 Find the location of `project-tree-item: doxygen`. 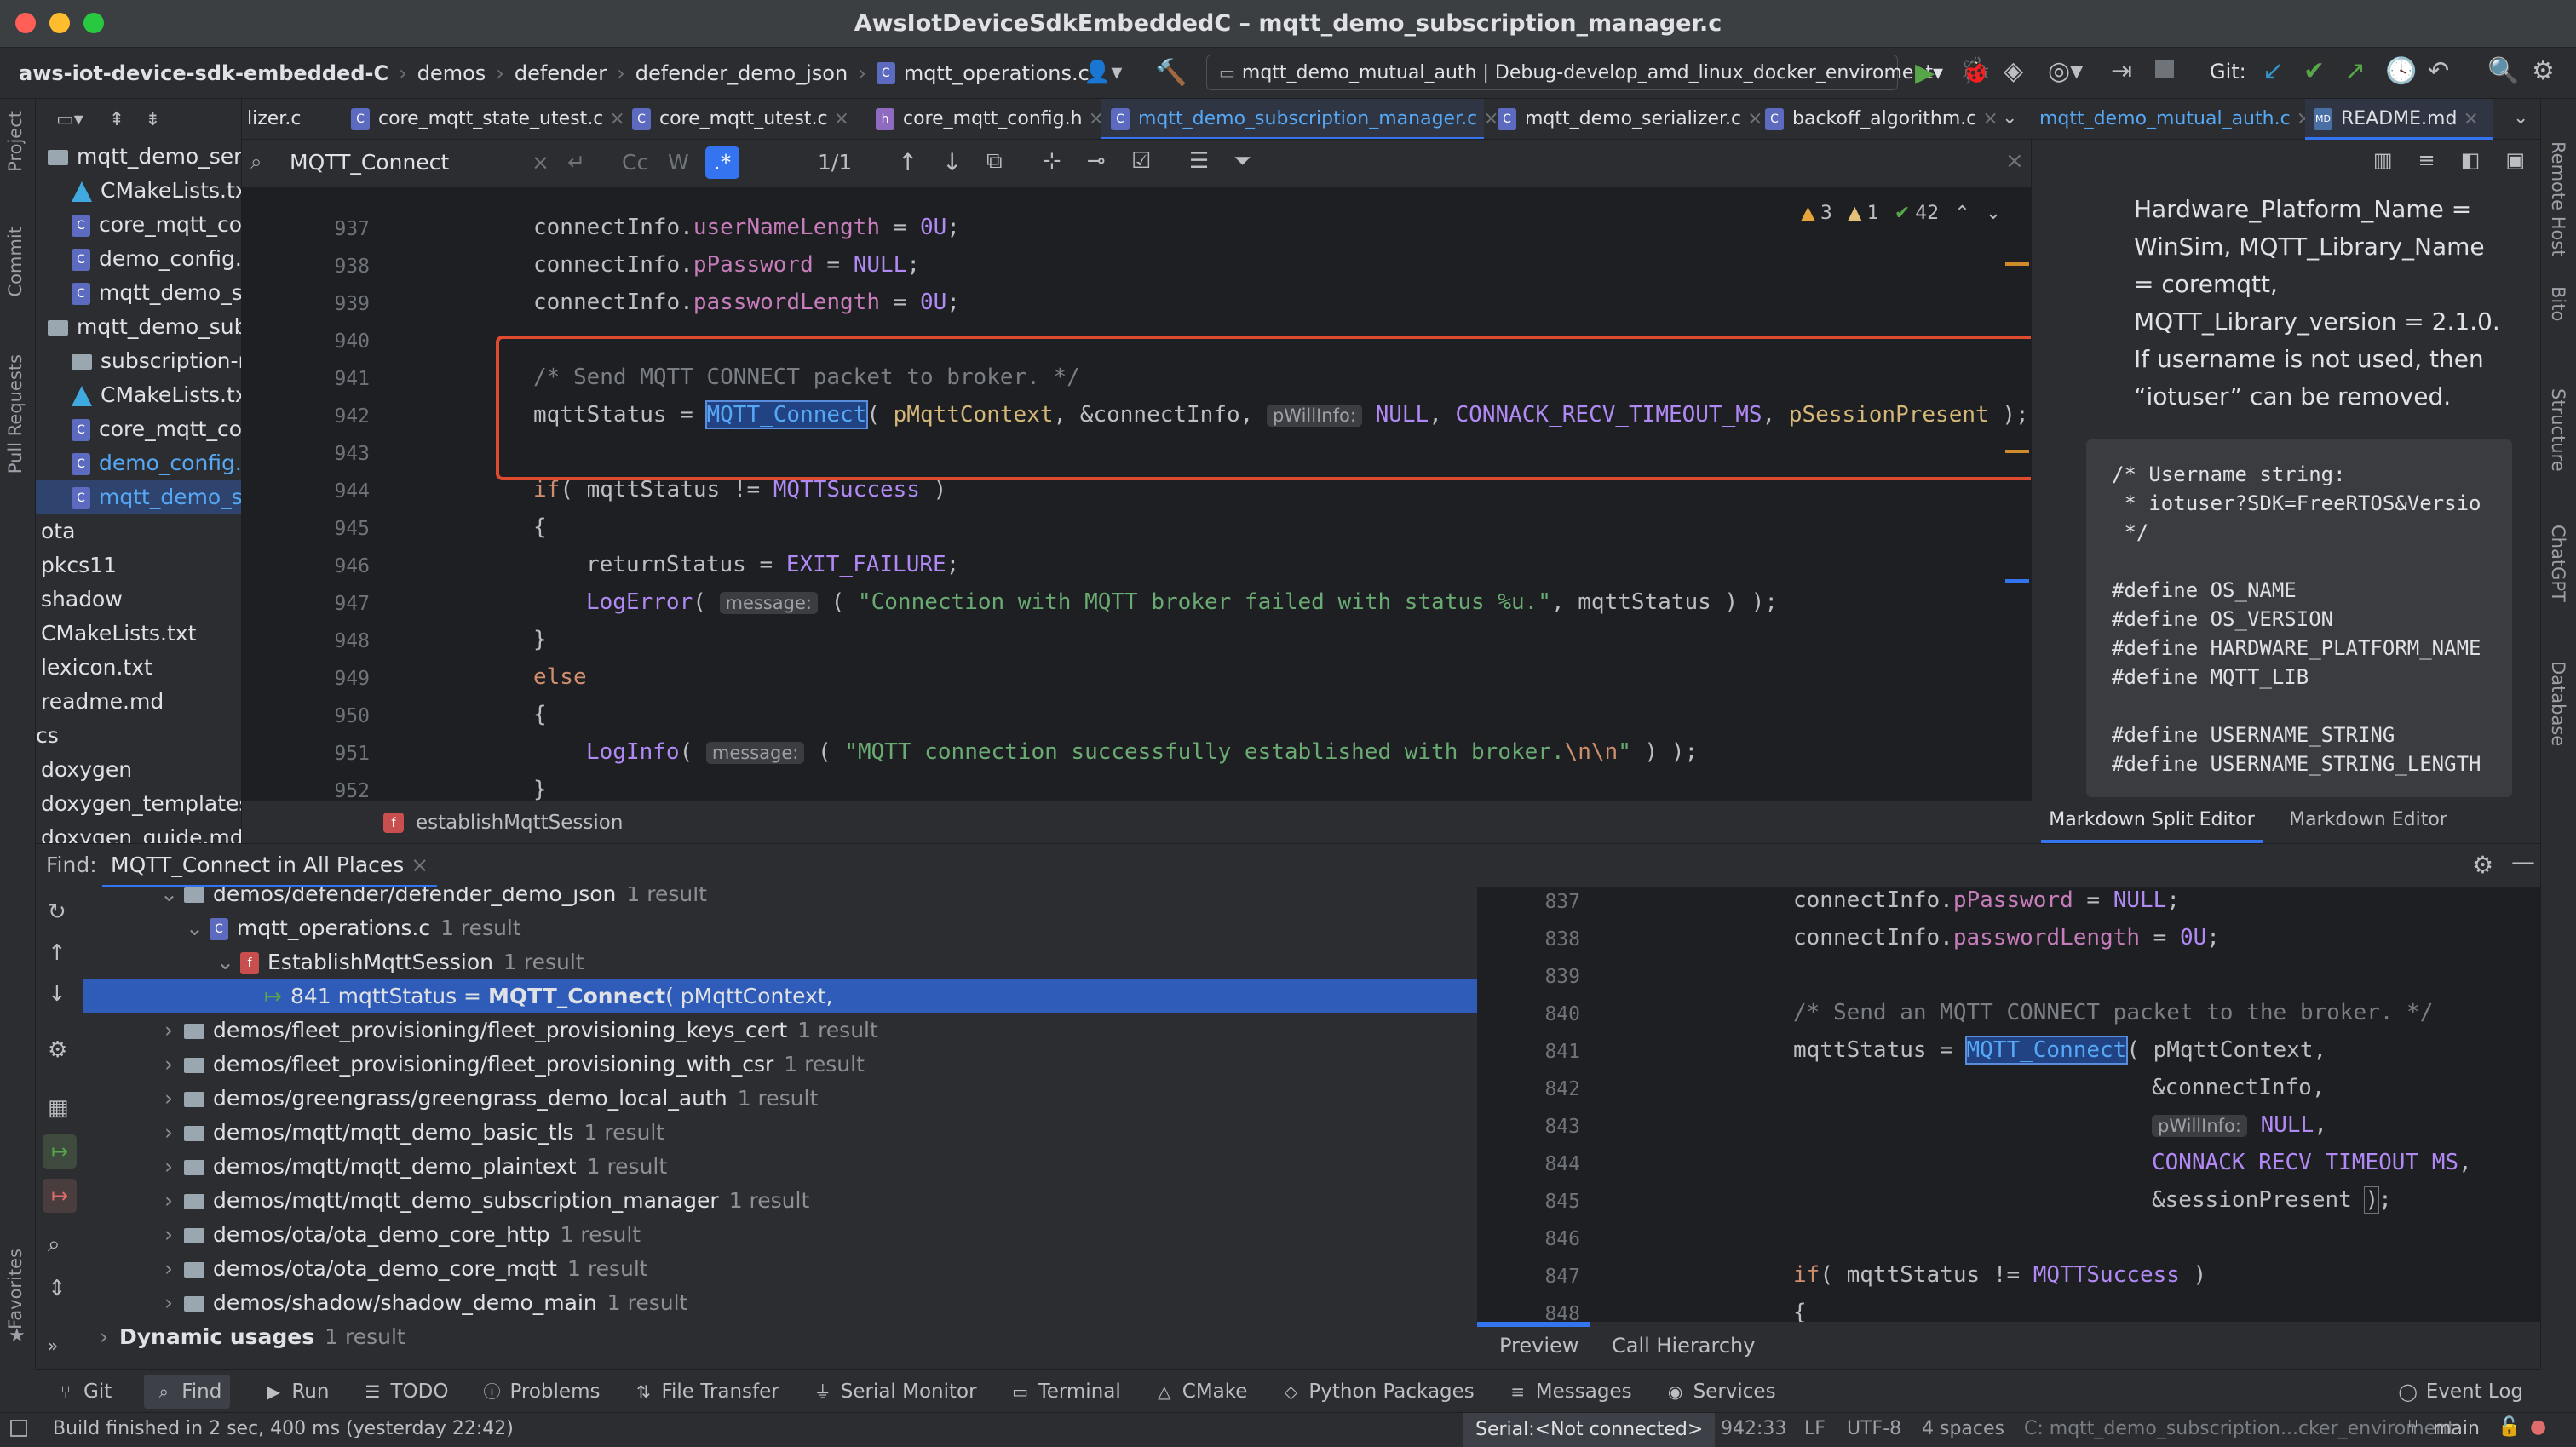

project-tree-item: doxygen is located at coordinates (84, 770).